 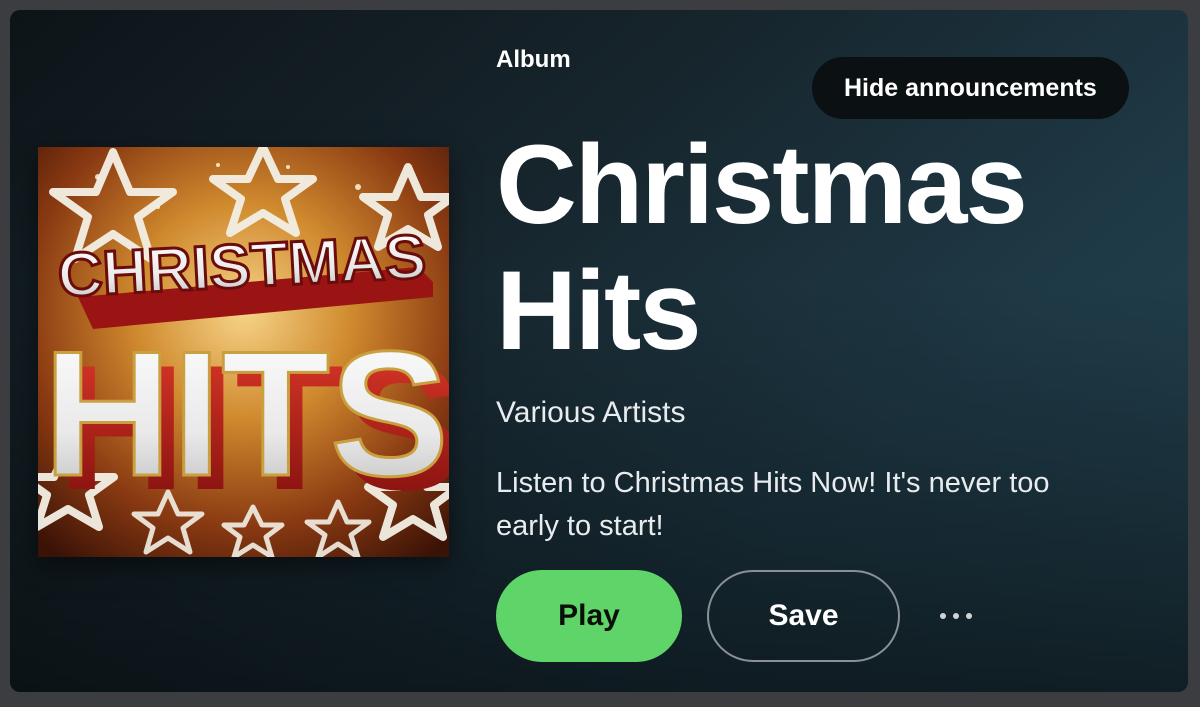 I want to click on album-title-line-2: Hits, so click(x=599, y=310).